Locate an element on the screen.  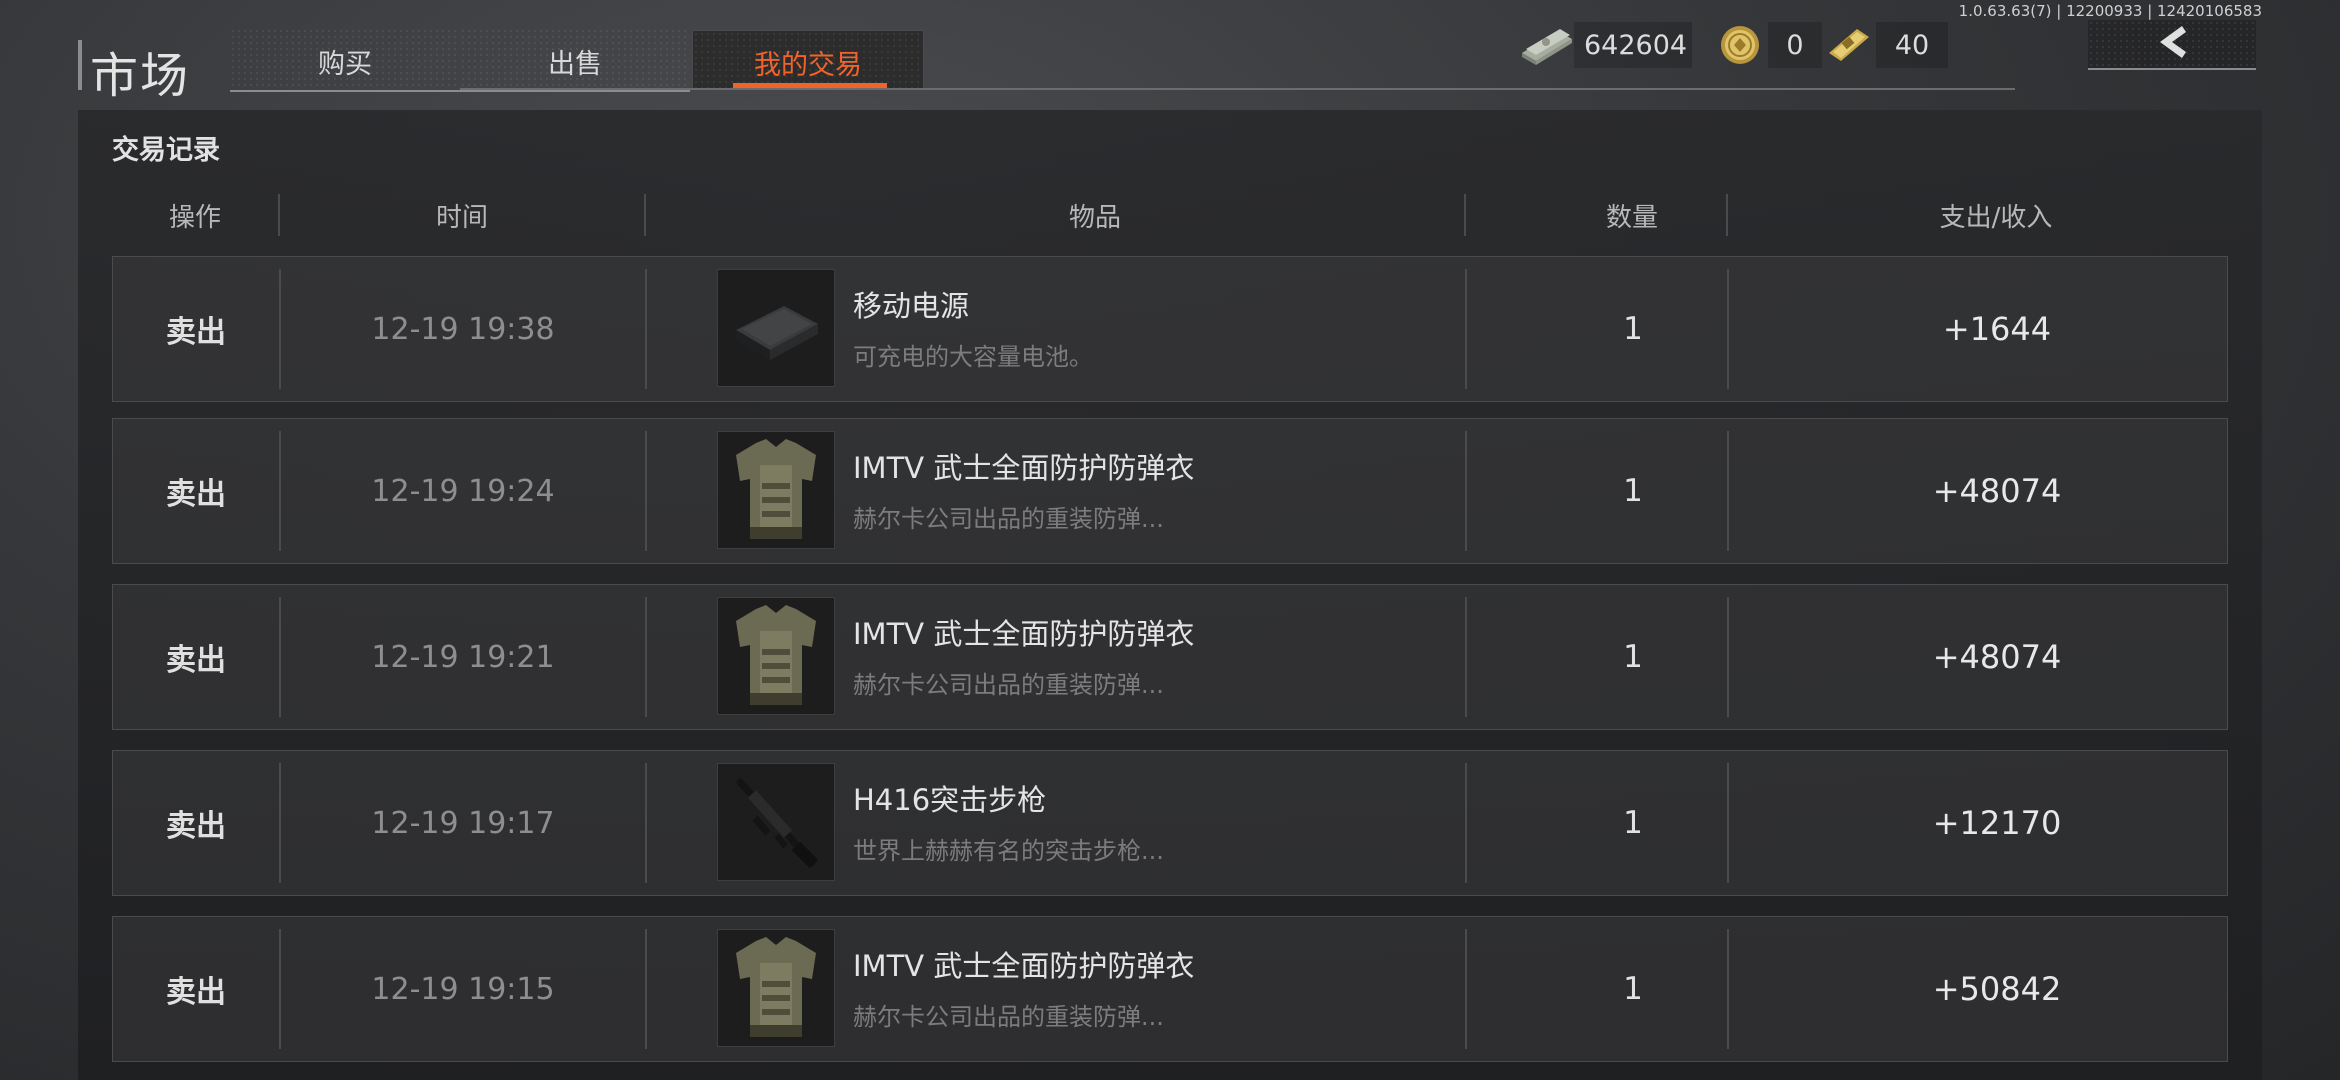
coin-balance: 0 is located at coordinates (1767, 45).